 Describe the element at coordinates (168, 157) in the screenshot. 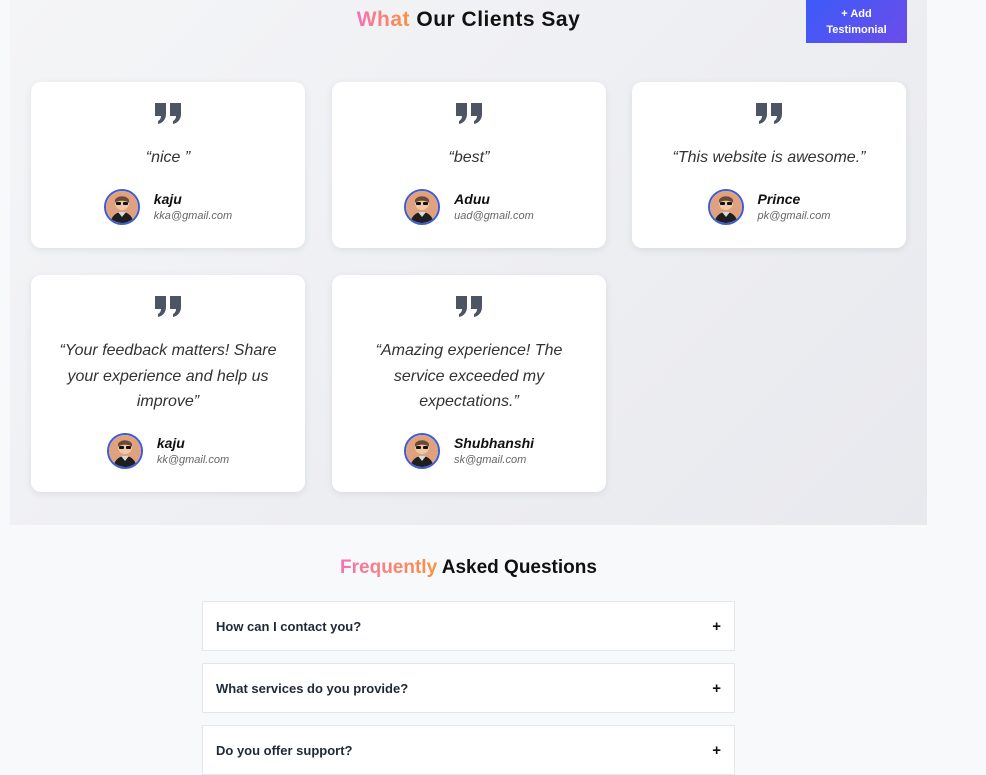

I see `testimonial-quote: “nice ”` at that location.